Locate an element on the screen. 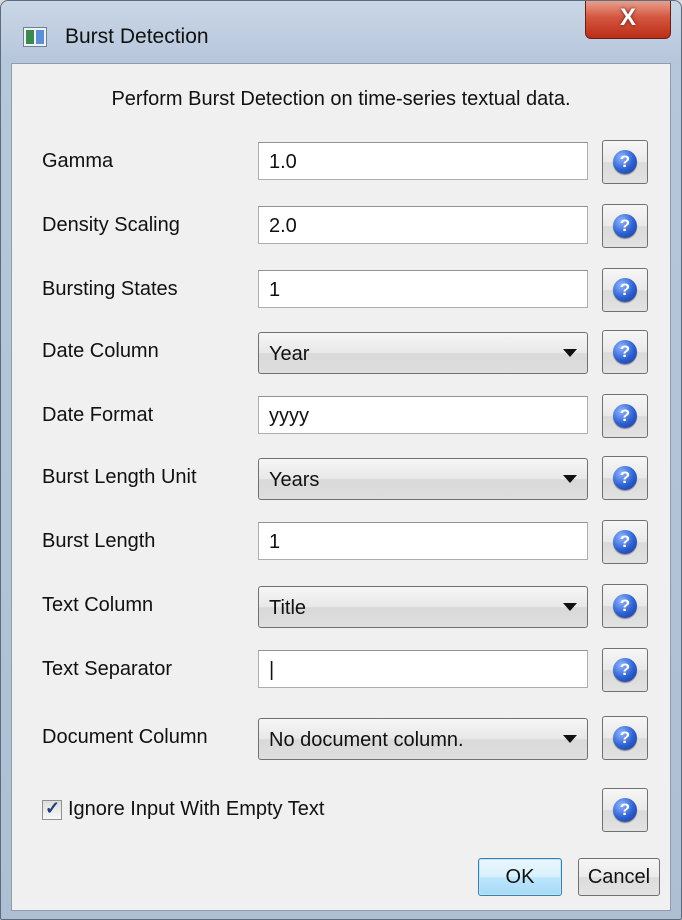 This screenshot has height=920, width=682. burst-length-unit-help-button: ? is located at coordinates (625, 478).